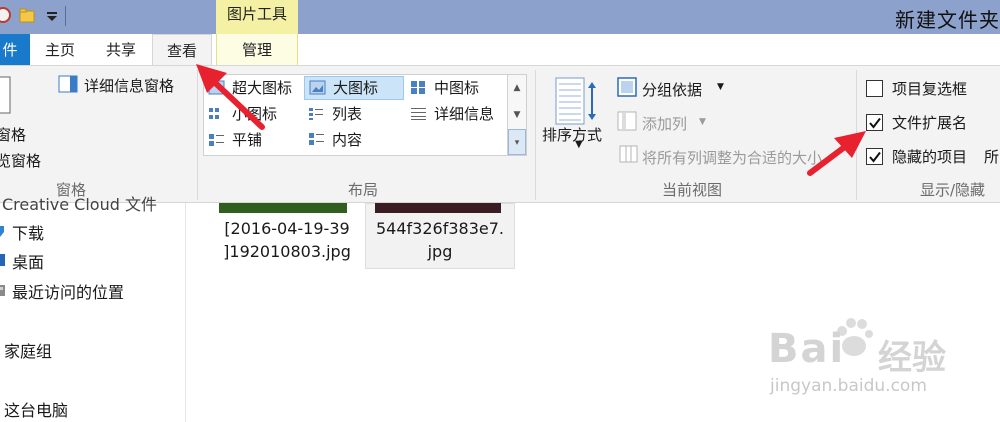 Image resolution: width=1000 pixels, height=422 pixels. Describe the element at coordinates (692, 190) in the screenshot. I see `current-view-group-label: 当前视图` at that location.